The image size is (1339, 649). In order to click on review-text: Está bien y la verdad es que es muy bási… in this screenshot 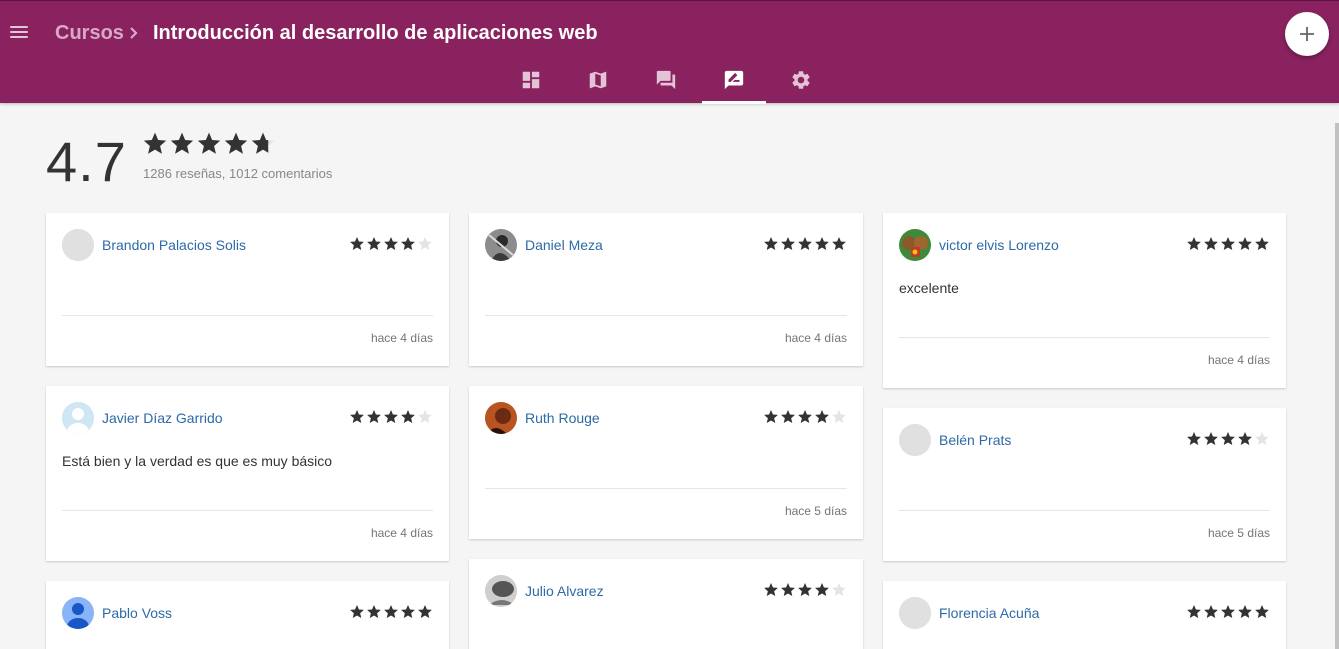, I will do `click(197, 461)`.